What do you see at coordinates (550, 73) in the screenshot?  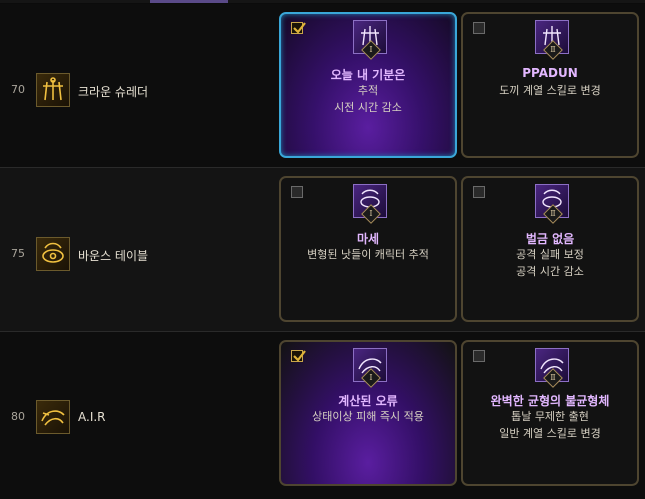 I see `option-title: PPADUN` at bounding box center [550, 73].